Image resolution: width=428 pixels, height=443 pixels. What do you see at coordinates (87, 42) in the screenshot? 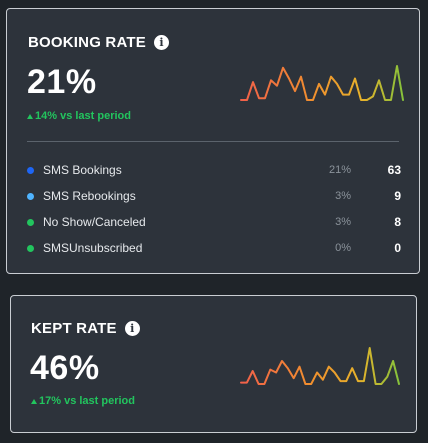
I see `booking-rate-title: BOOKING RATE` at bounding box center [87, 42].